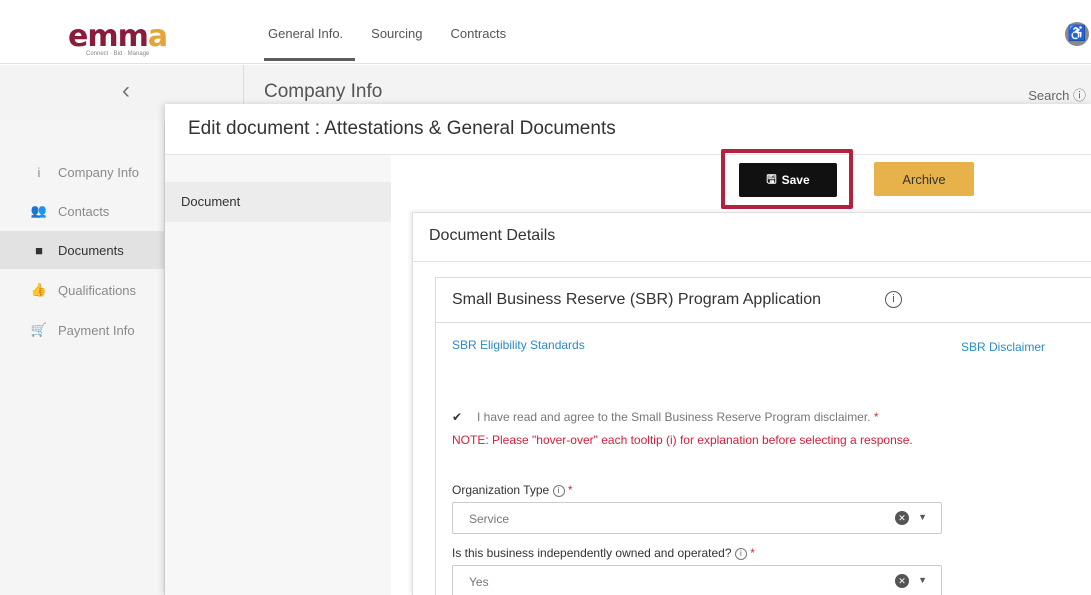  I want to click on details-divider, so click(752, 261).